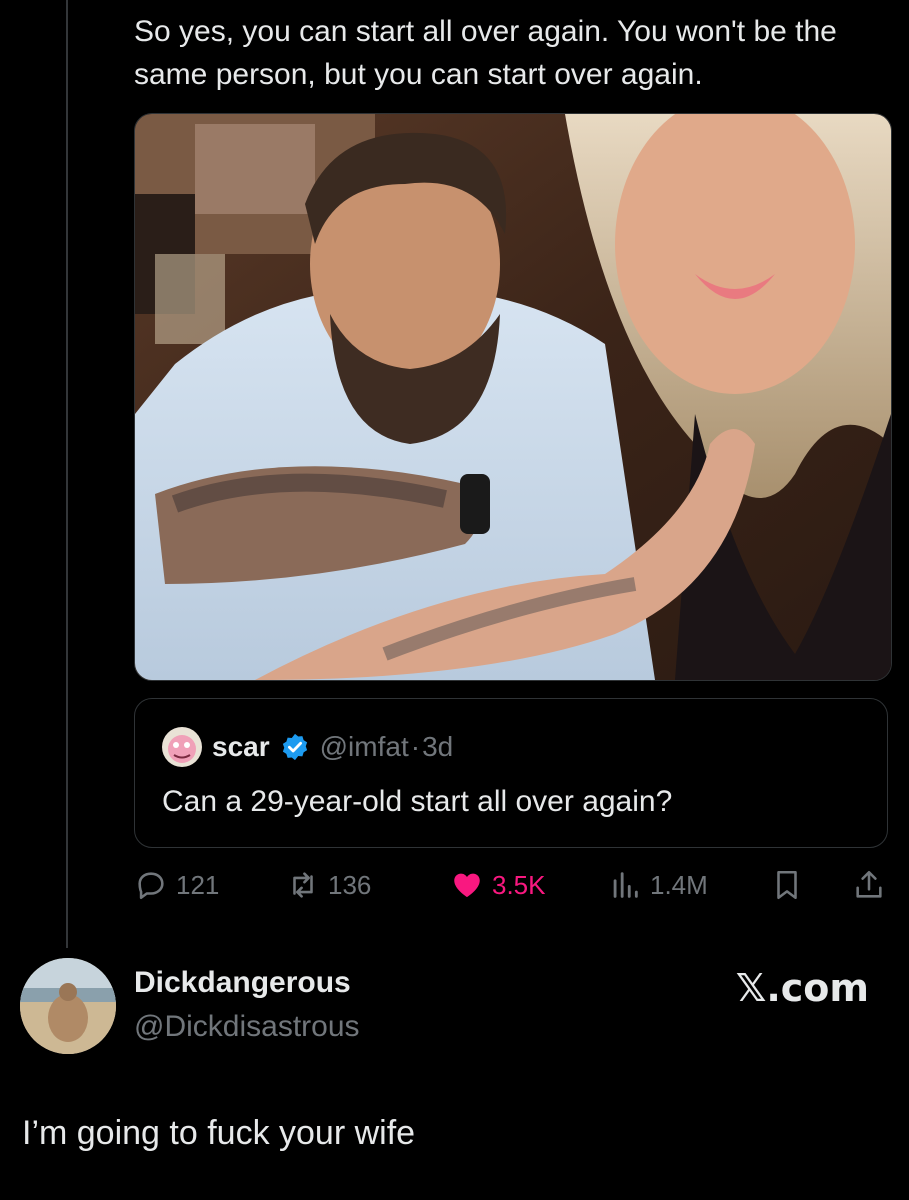 Image resolution: width=909 pixels, height=1200 pixels. I want to click on x-brand-watermark: 𝕏.com, so click(802, 988).